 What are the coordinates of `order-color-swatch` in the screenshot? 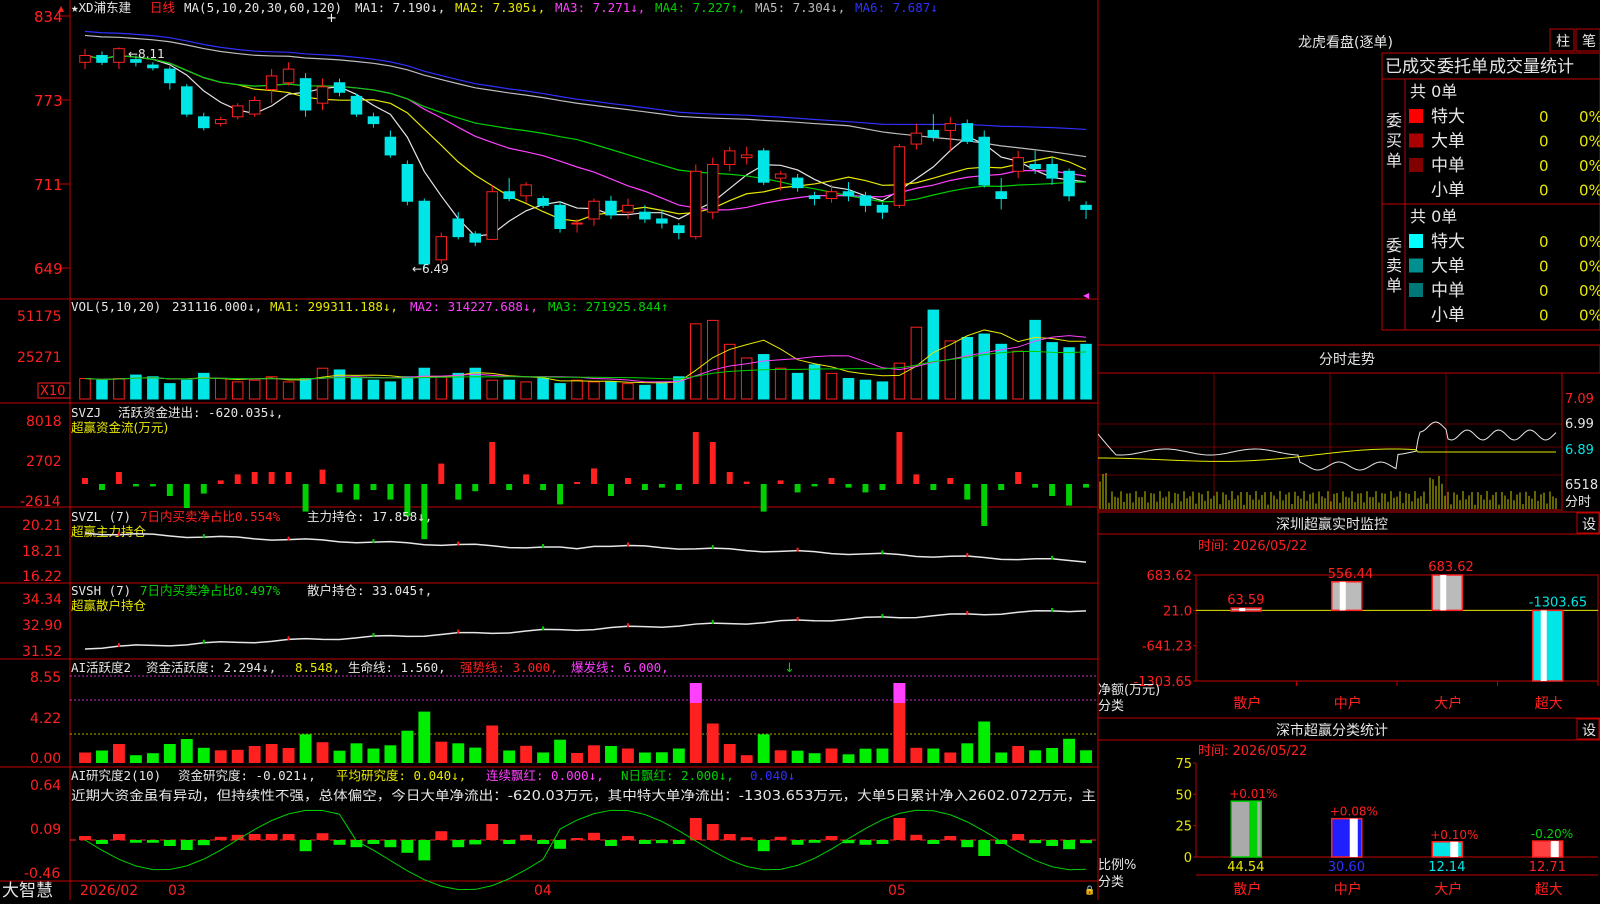 It's located at (1416, 241).